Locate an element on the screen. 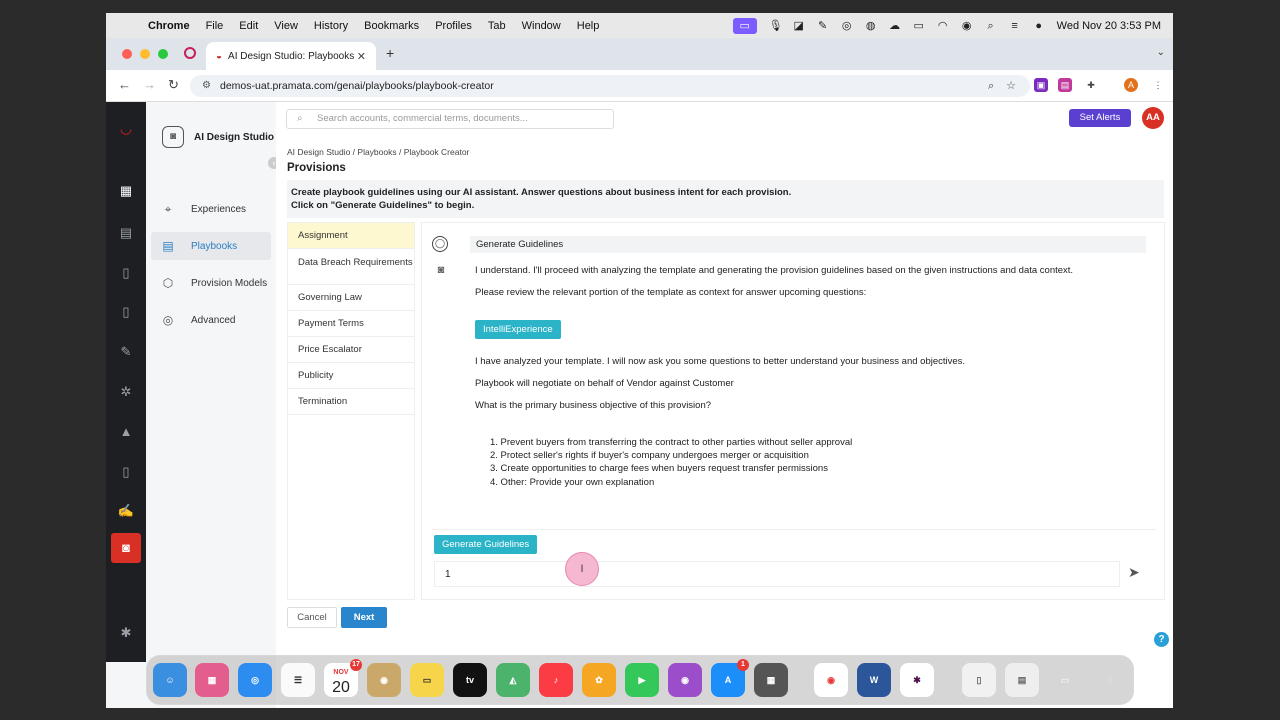 This screenshot has width=1280, height=720. wifi-icon: ◠ is located at coordinates (943, 26).